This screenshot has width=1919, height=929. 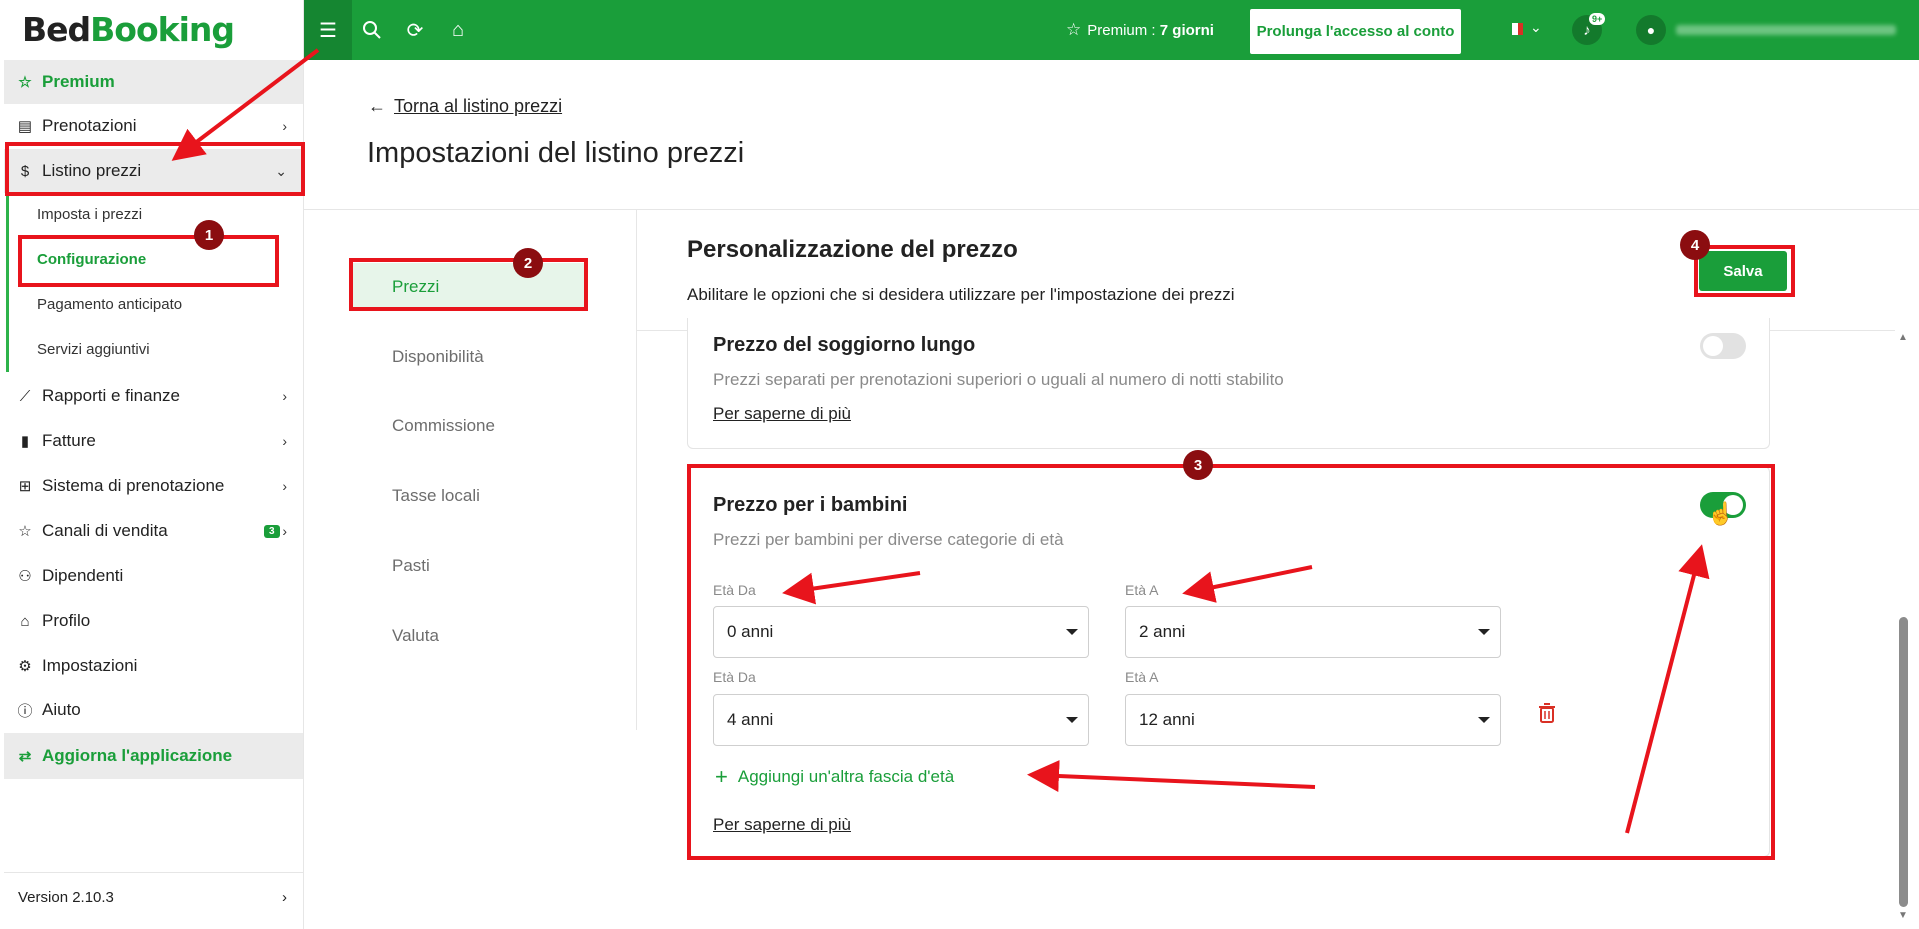 What do you see at coordinates (1140, 29) in the screenshot?
I see `premium-status: ☆ Premium : 7 giorni` at bounding box center [1140, 29].